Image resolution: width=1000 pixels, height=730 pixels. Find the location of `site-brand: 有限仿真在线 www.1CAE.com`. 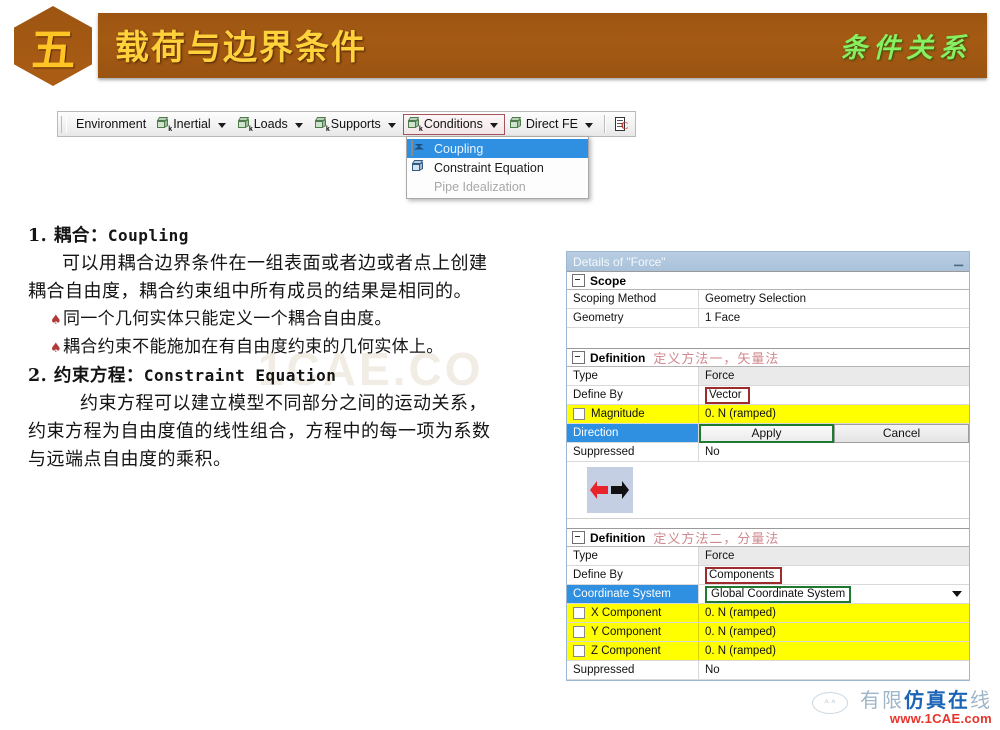

site-brand: 有限仿真在线 www.1CAE.com is located at coordinates (926, 707).